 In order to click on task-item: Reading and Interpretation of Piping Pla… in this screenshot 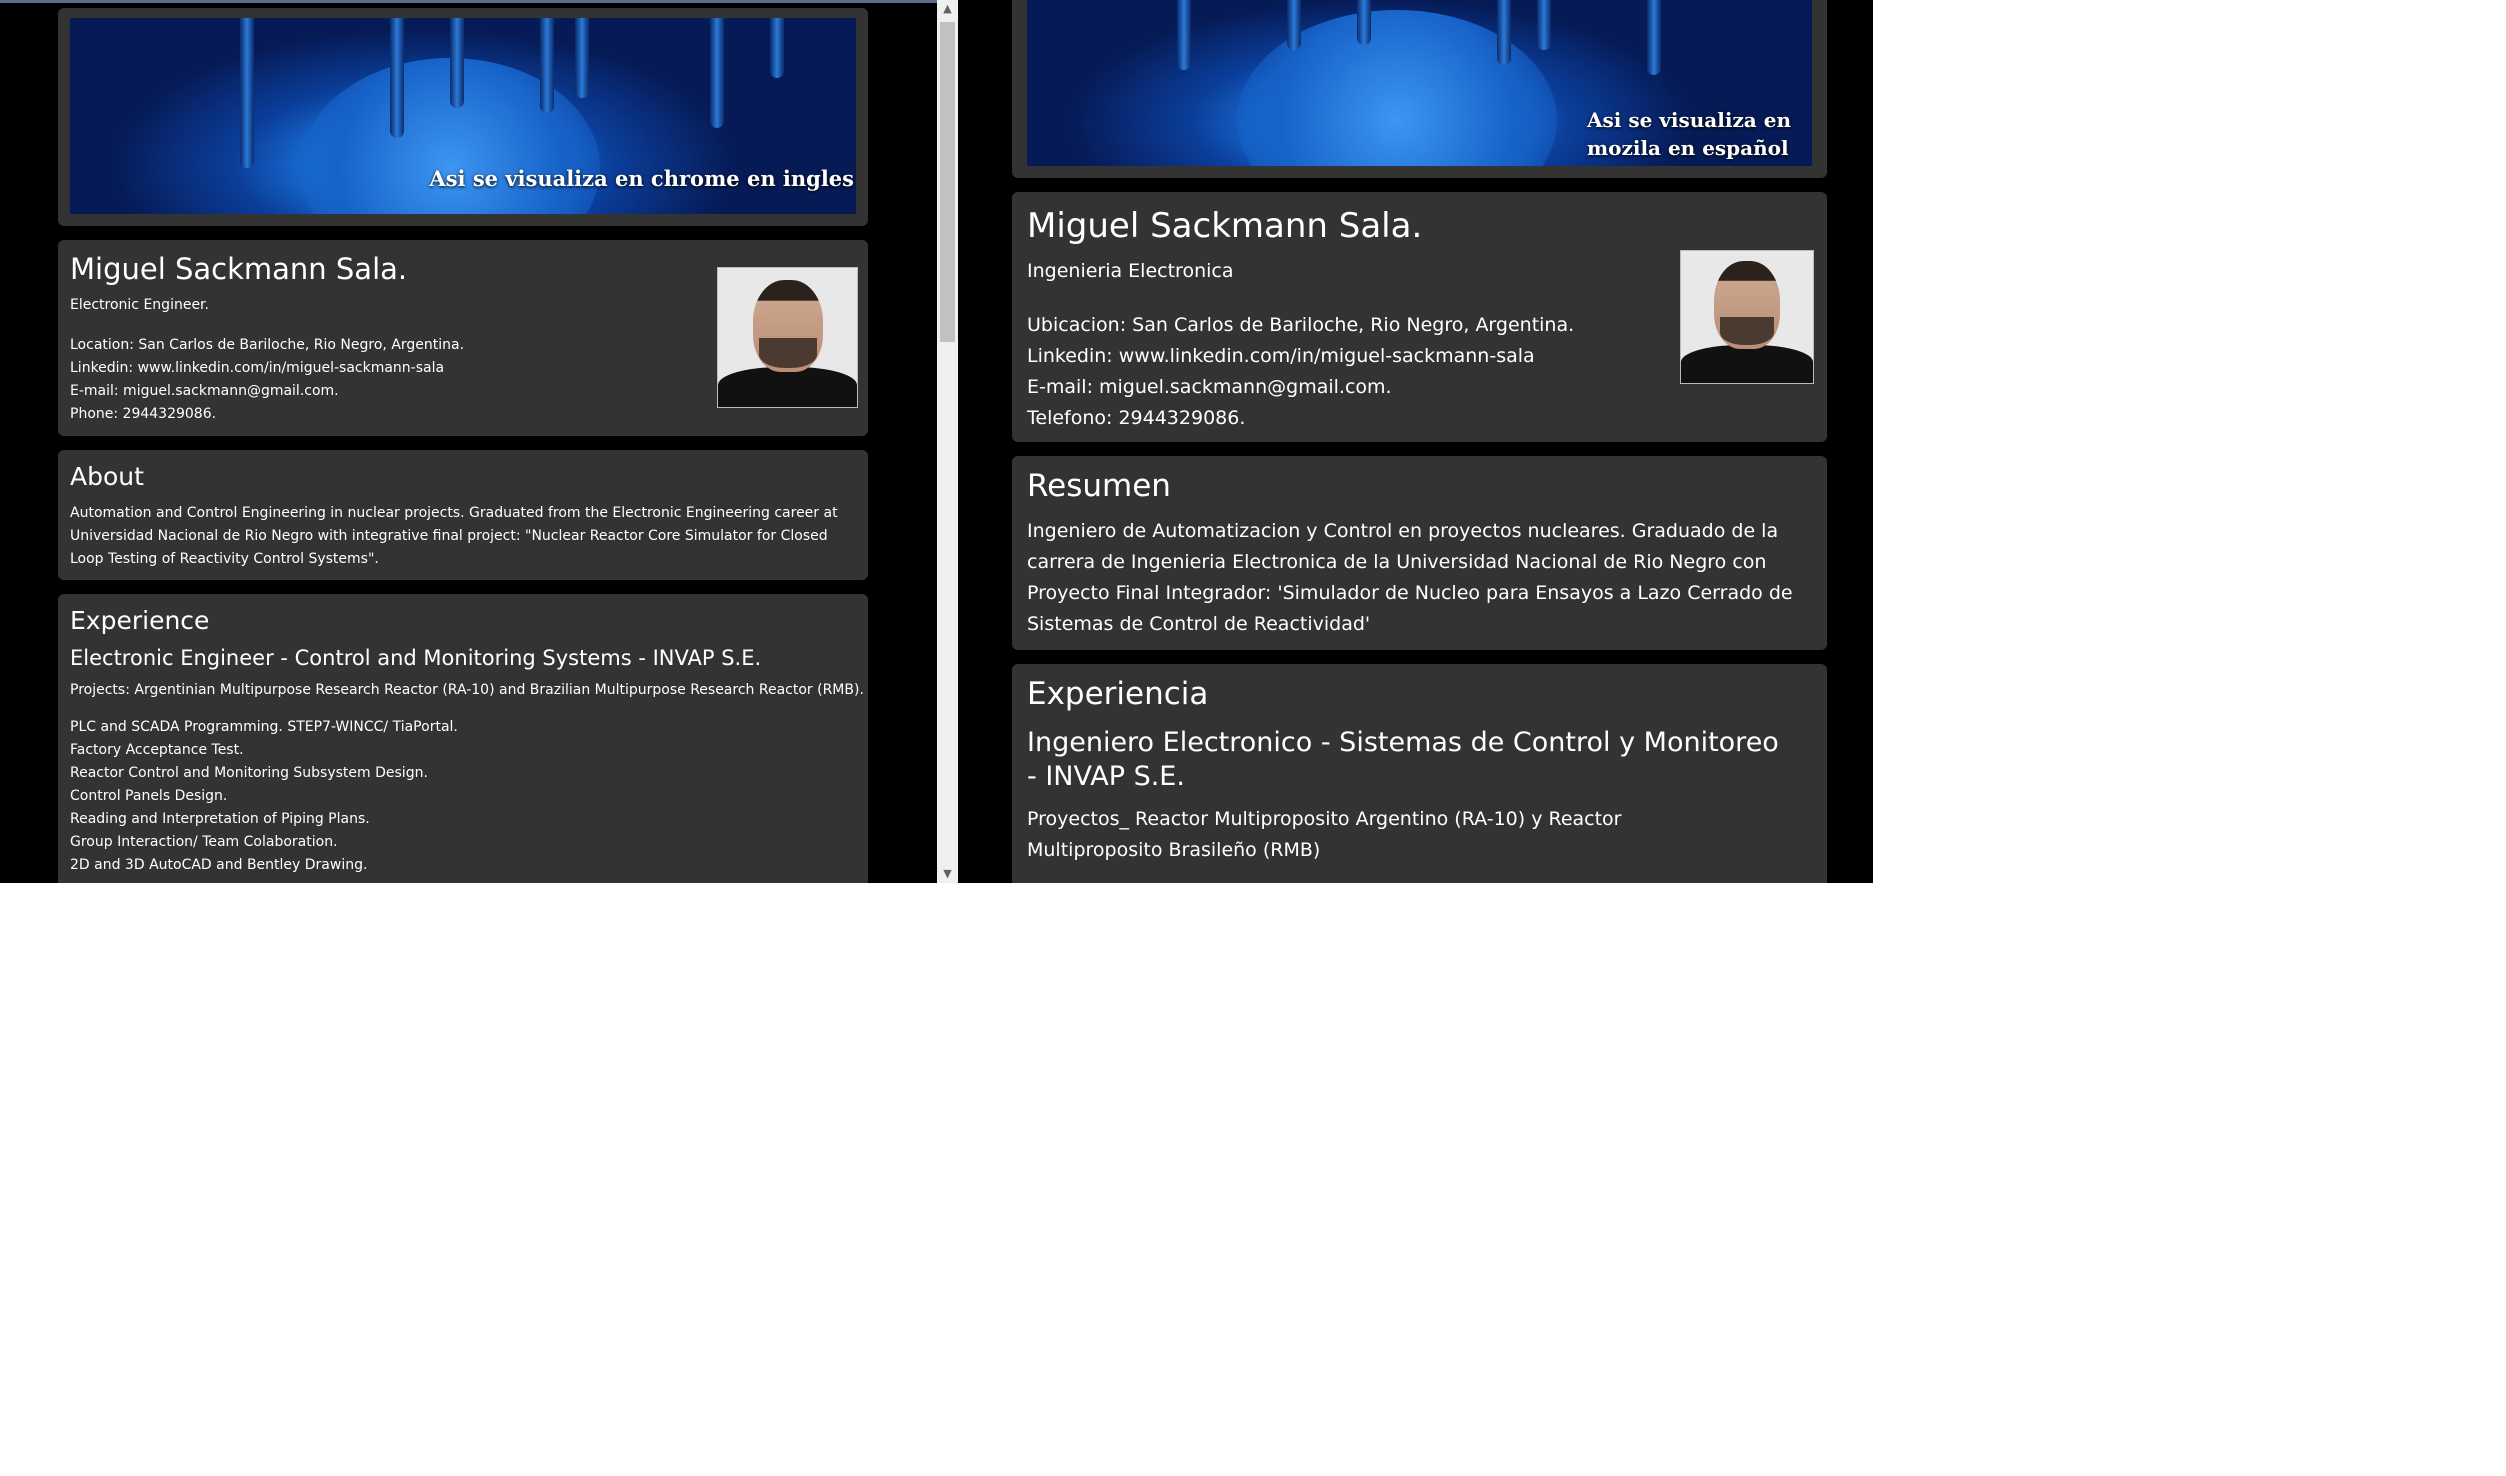, I will do `click(220, 819)`.